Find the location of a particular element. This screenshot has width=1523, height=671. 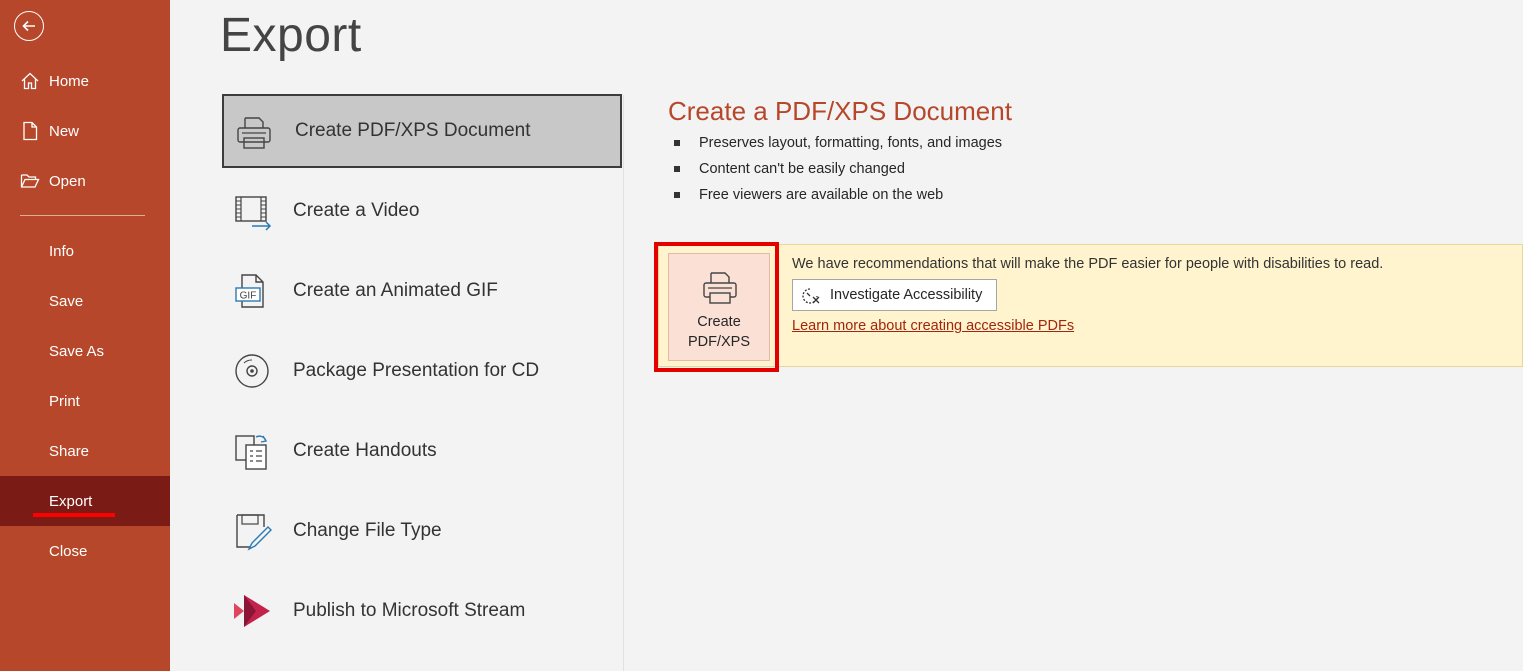

sidebar-item-label: Close is located at coordinates (68, 551).